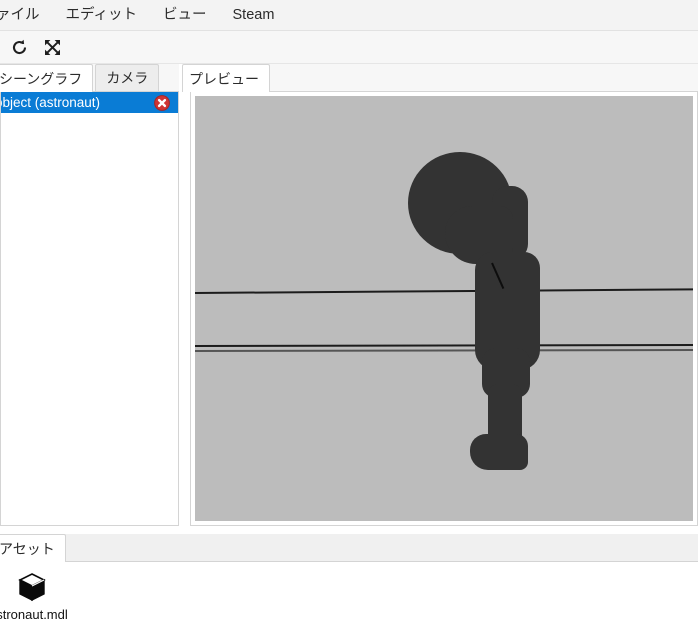 This screenshot has width=698, height=642. Describe the element at coordinates (34, 606) in the screenshot. I see `asset-item-astronaut: stronaut.mdl` at that location.